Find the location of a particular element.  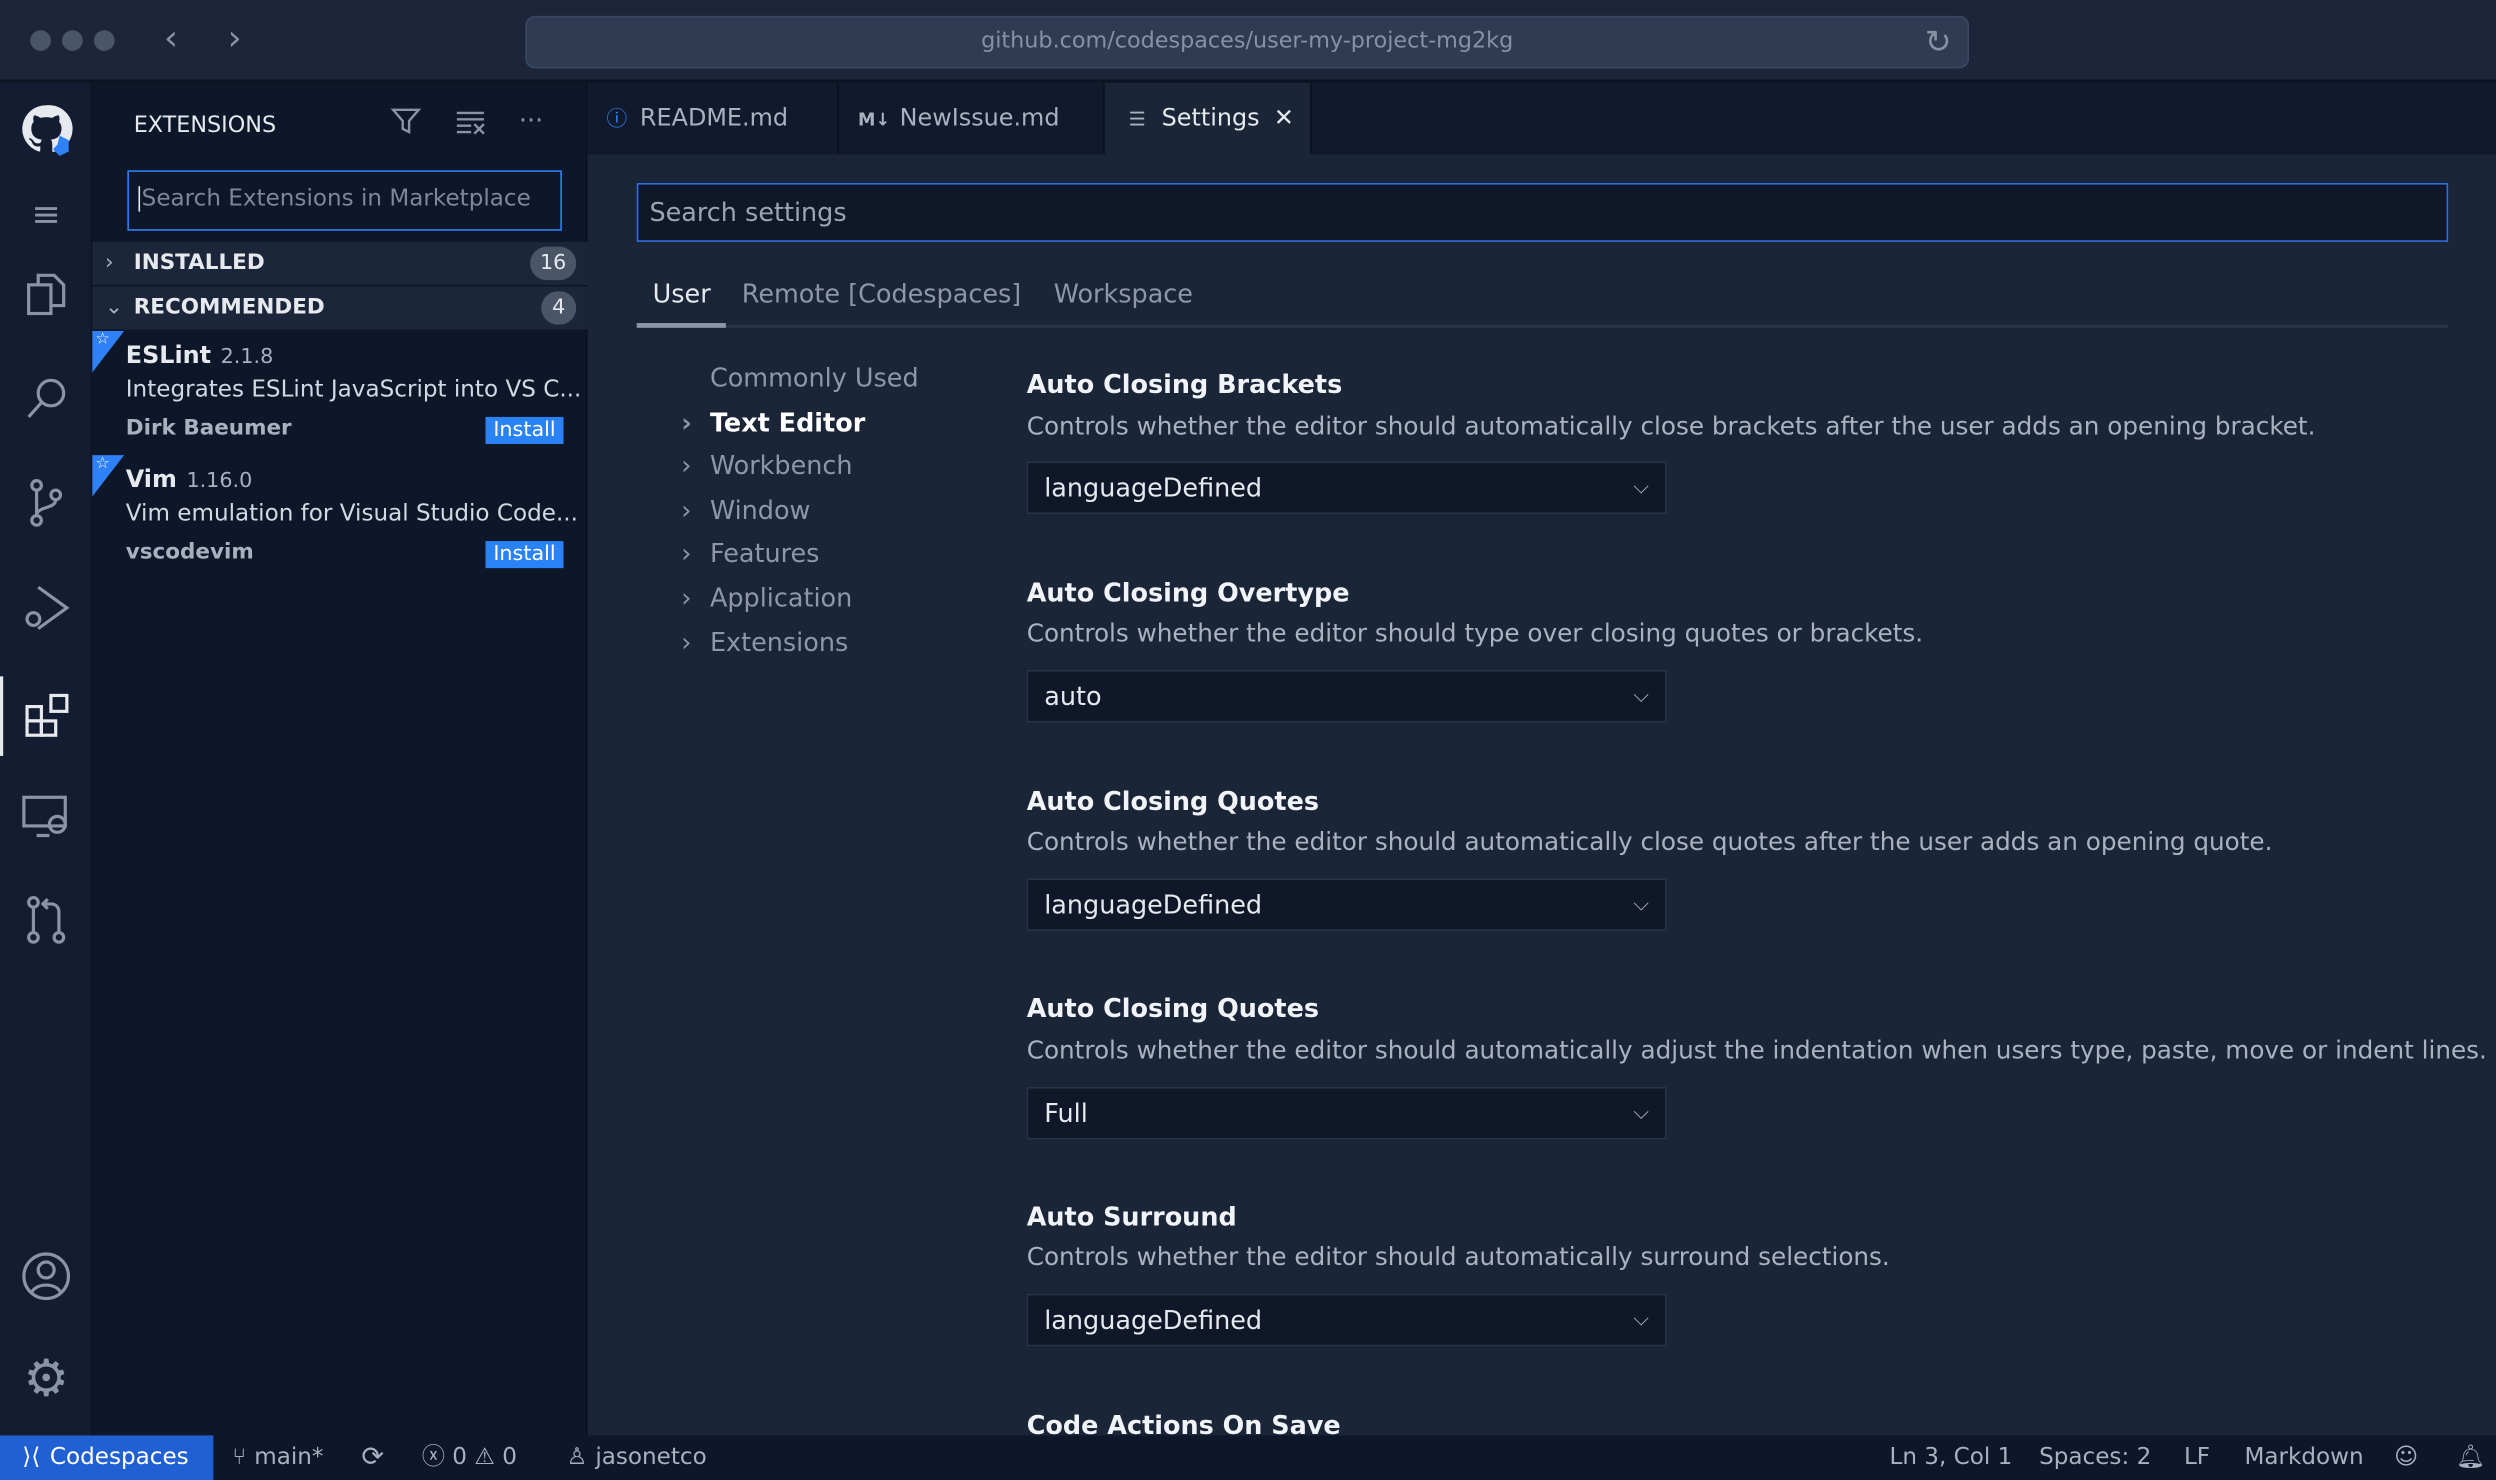

setting-dropdown: Full ⌵ is located at coordinates (1346, 1113).